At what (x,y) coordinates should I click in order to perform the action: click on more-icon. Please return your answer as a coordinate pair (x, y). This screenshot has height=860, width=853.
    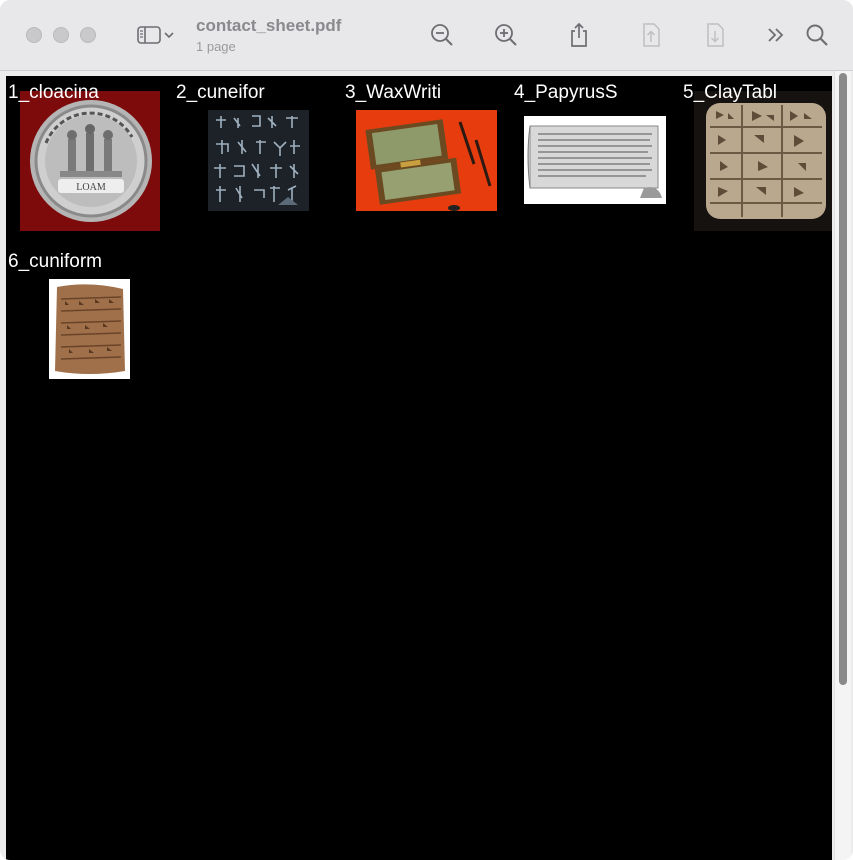
    Looking at the image, I should click on (776, 35).